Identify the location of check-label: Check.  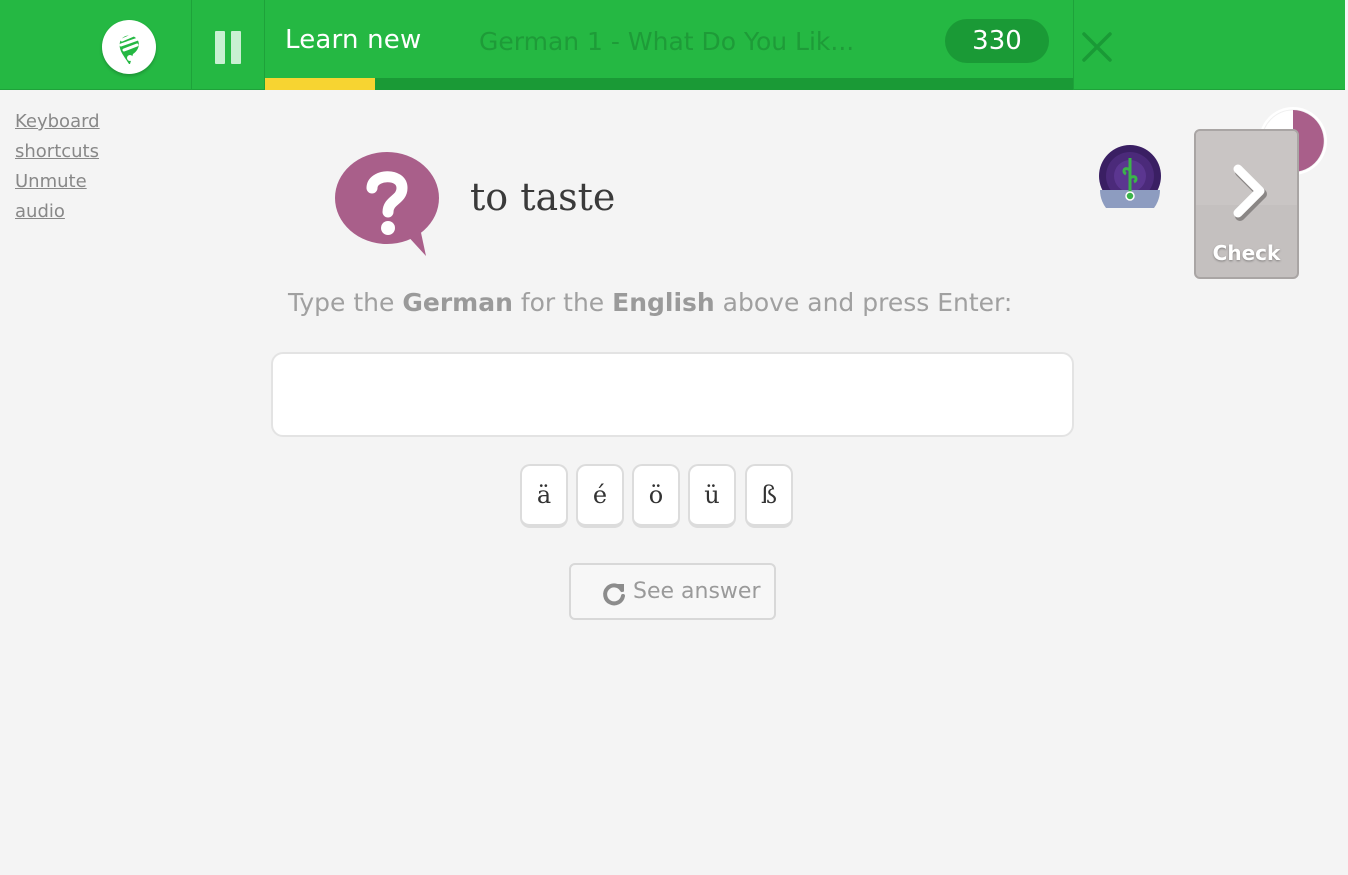
(1246, 253).